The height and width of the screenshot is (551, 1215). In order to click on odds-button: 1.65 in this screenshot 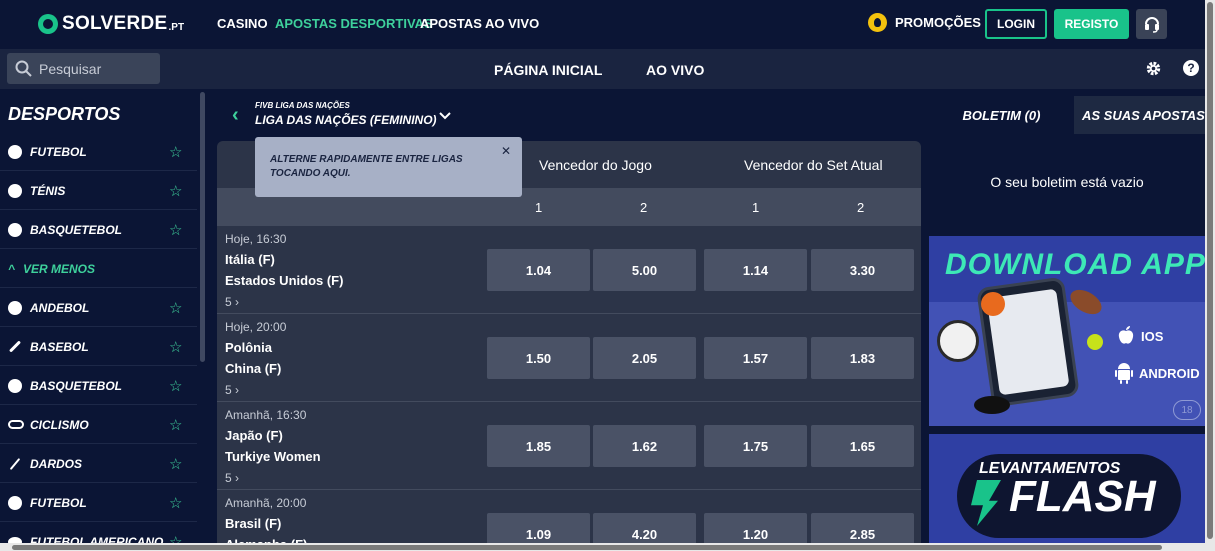, I will do `click(862, 446)`.